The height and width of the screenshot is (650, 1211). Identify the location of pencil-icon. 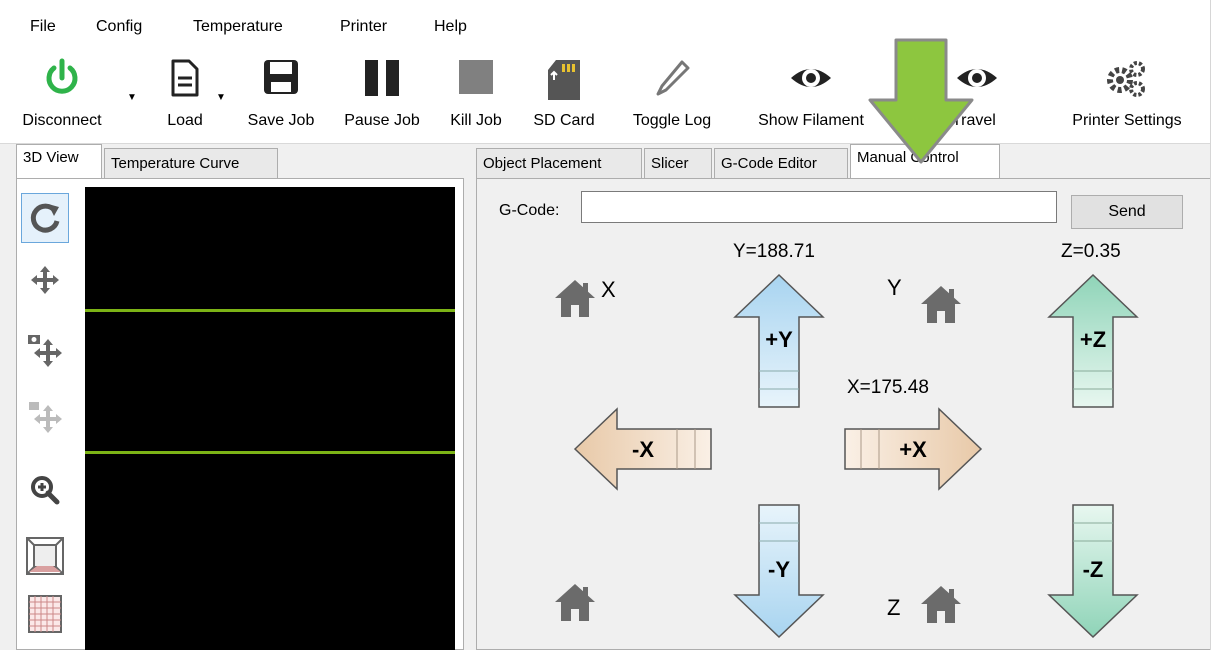
(673, 78).